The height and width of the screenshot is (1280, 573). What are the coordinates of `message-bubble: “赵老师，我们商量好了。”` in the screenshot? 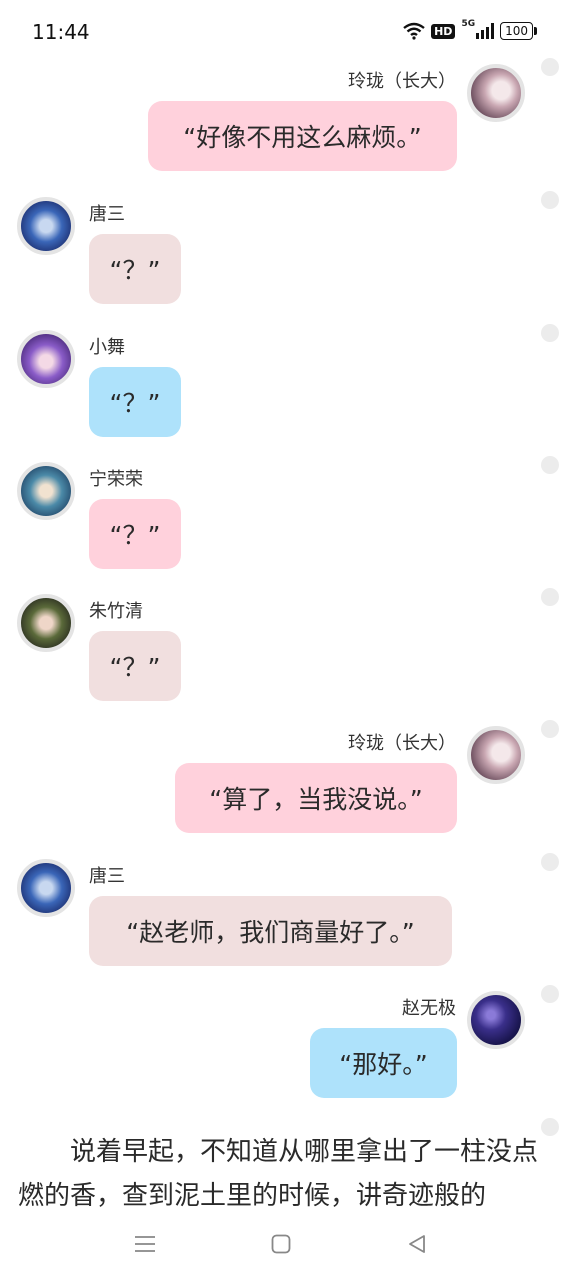 It's located at (270, 931).